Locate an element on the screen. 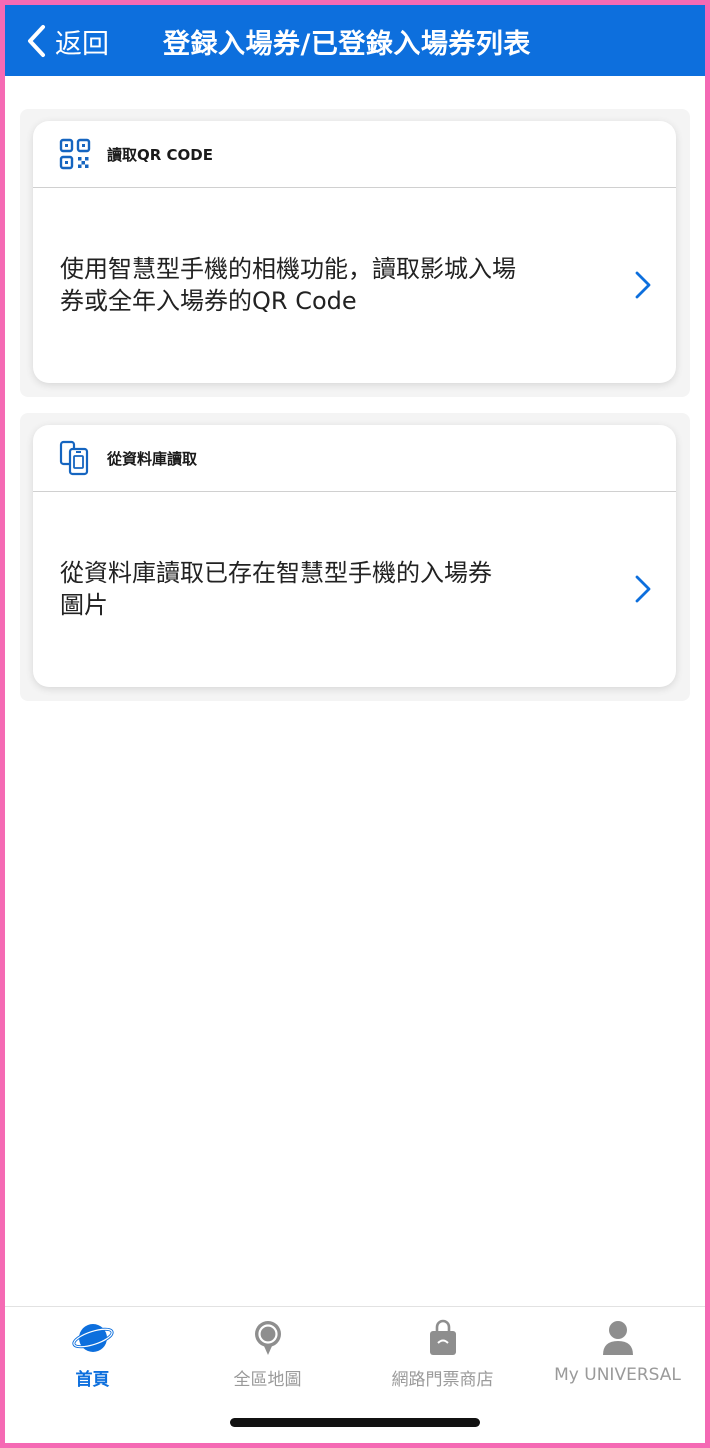 This screenshot has width=710, height=1448. card-heading: 從資料庫讀取 is located at coordinates (152, 458).